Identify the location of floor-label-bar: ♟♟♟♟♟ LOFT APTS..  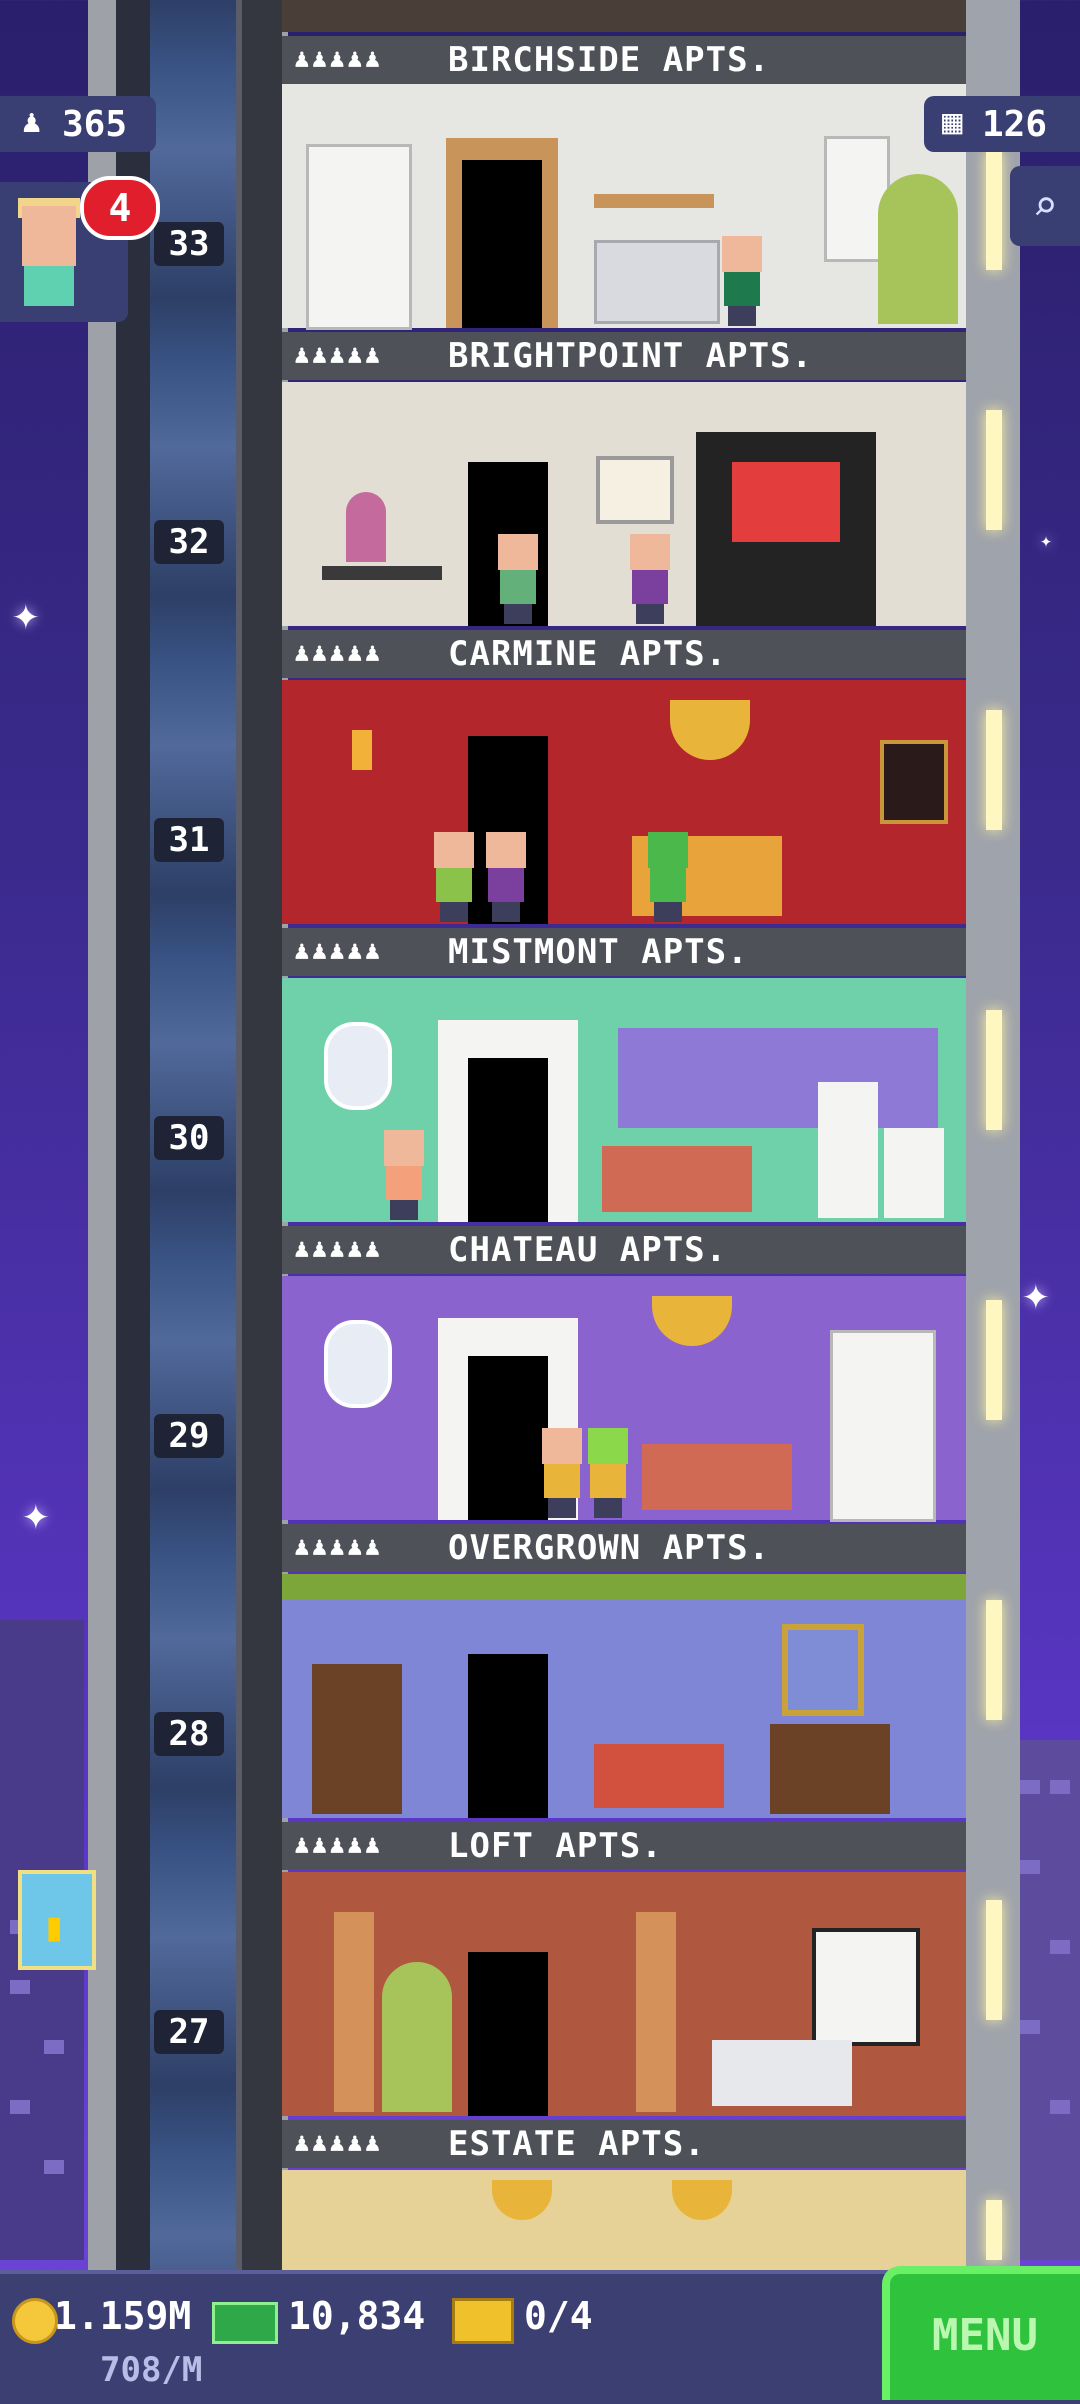
(624, 1846).